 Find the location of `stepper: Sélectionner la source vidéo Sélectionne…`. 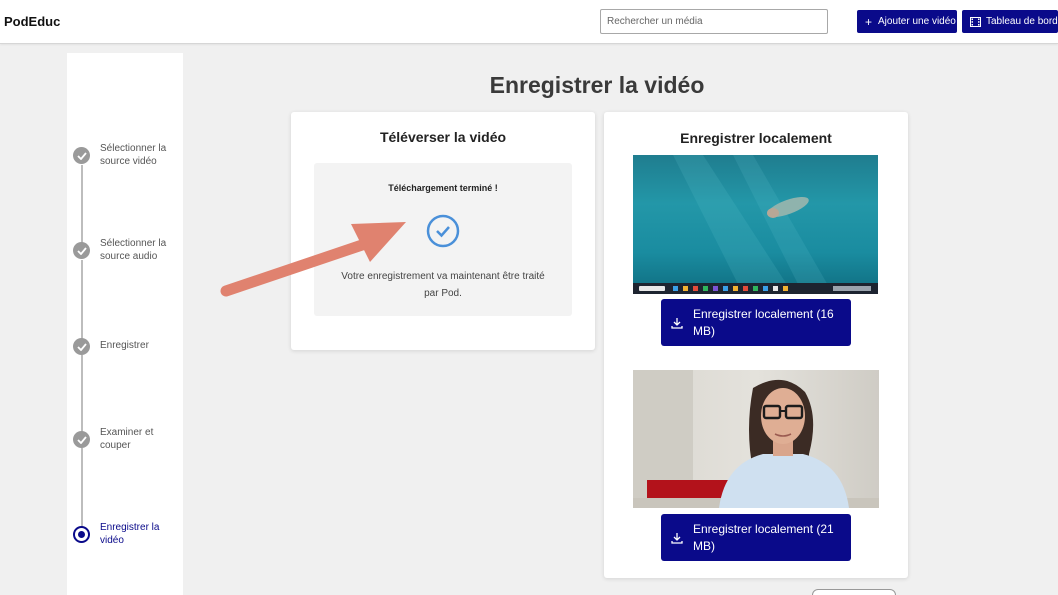

stepper: Sélectionner la source vidéo Sélectionne… is located at coordinates (125, 324).